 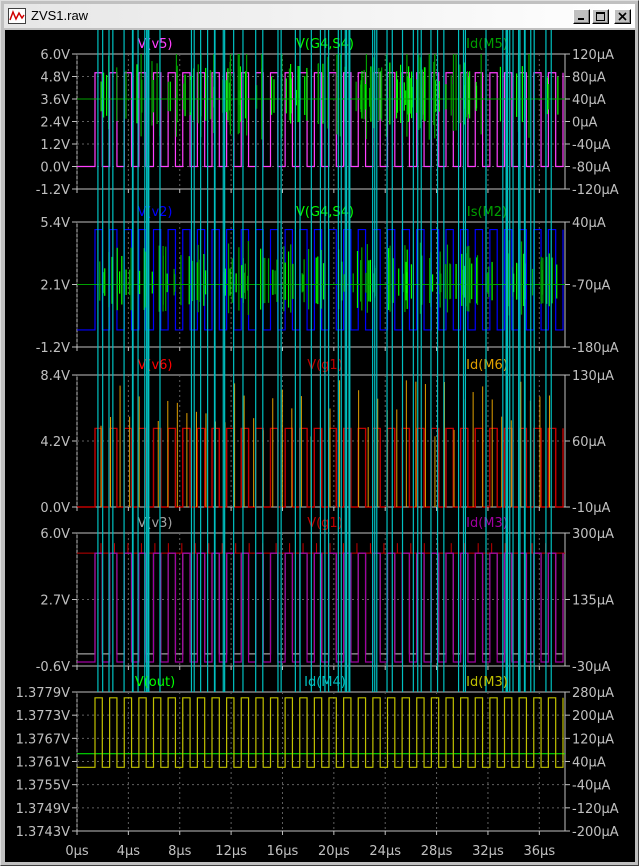 What do you see at coordinates (55, 100) in the screenshot?
I see `left-axis-tick-label: 3.6V` at bounding box center [55, 100].